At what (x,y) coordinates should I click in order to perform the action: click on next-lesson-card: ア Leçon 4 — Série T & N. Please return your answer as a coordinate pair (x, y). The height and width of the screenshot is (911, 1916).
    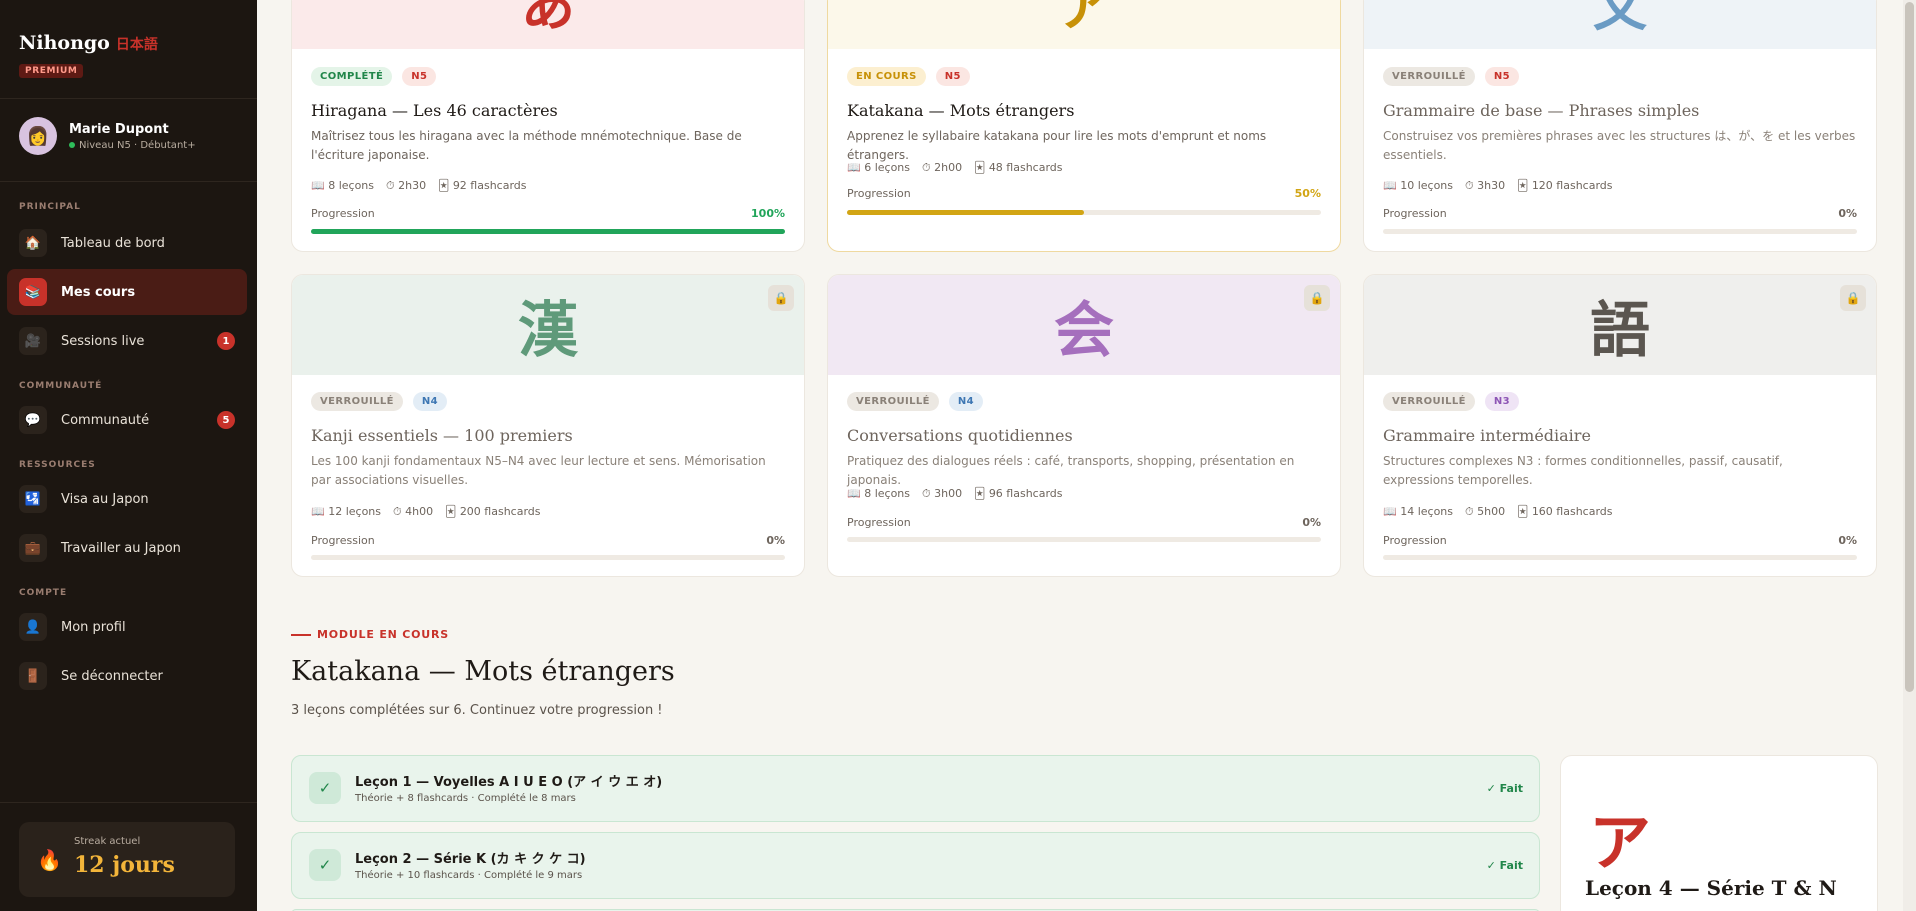
    Looking at the image, I should click on (1719, 833).